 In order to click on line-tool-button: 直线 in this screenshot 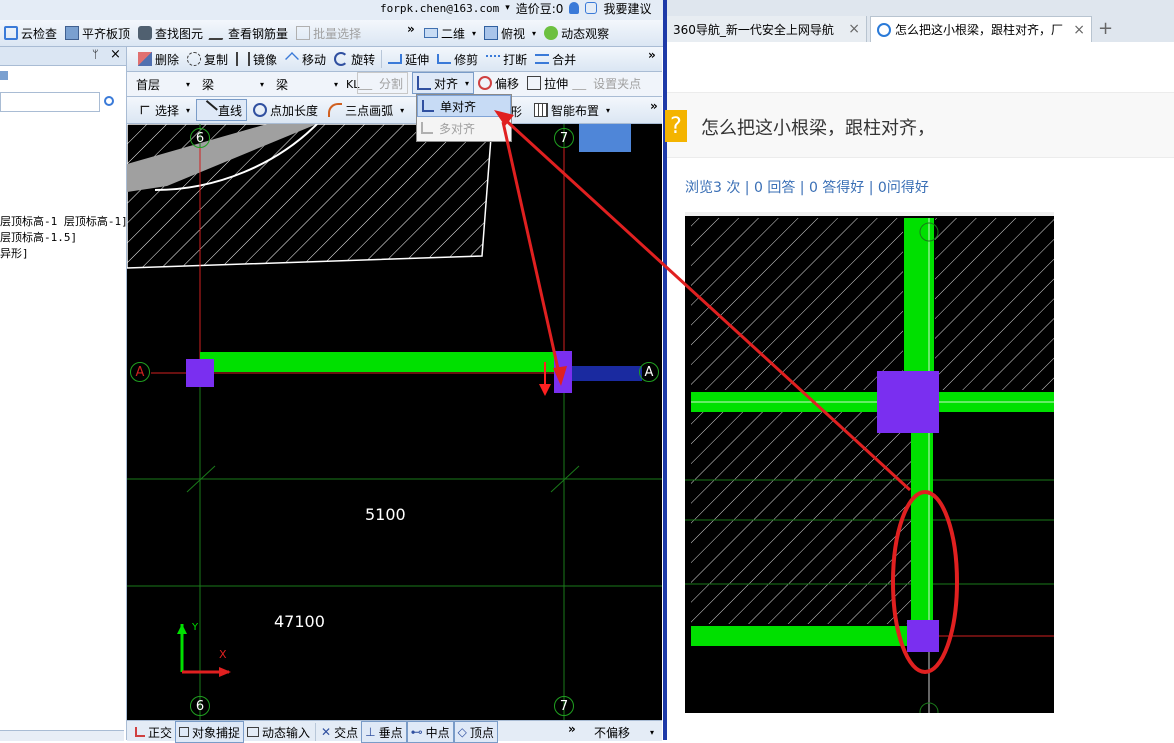, I will do `click(222, 110)`.